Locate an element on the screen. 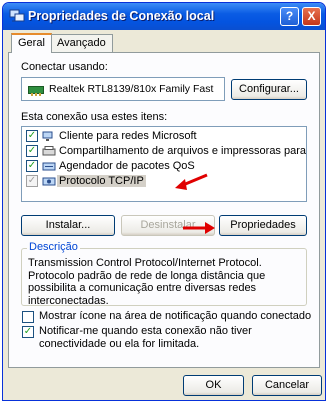 The height and width of the screenshot is (404, 329). adapter-field: Realtek RTL8139/810x Family Fast is located at coordinates (123, 89).